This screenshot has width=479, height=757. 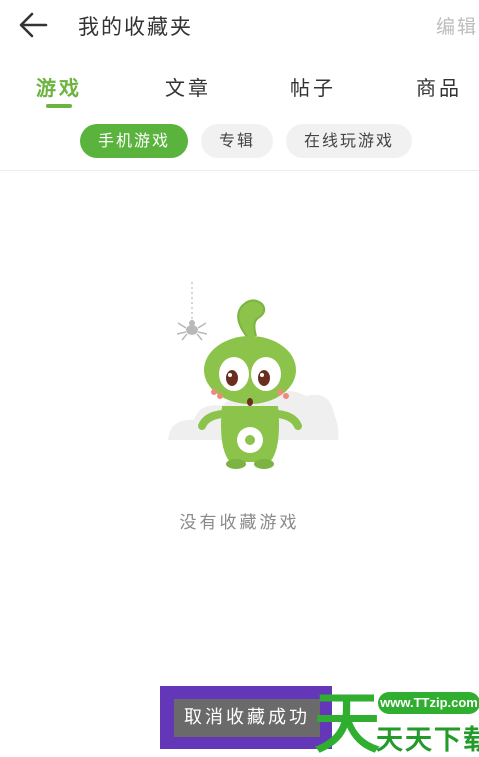 I want to click on page-title: 我的收藏夹, so click(x=135, y=27).